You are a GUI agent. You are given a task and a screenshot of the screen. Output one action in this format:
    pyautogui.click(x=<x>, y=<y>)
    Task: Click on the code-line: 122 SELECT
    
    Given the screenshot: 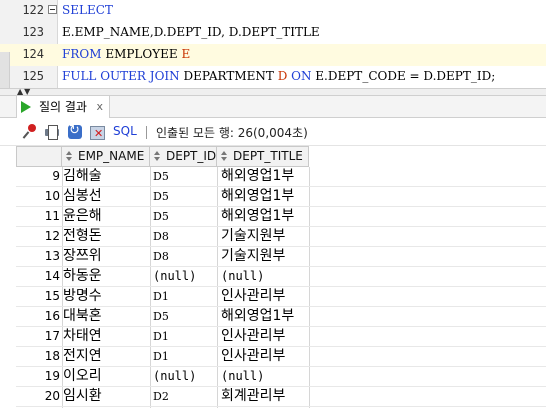 What is the action you would take?
    pyautogui.click(x=273, y=11)
    